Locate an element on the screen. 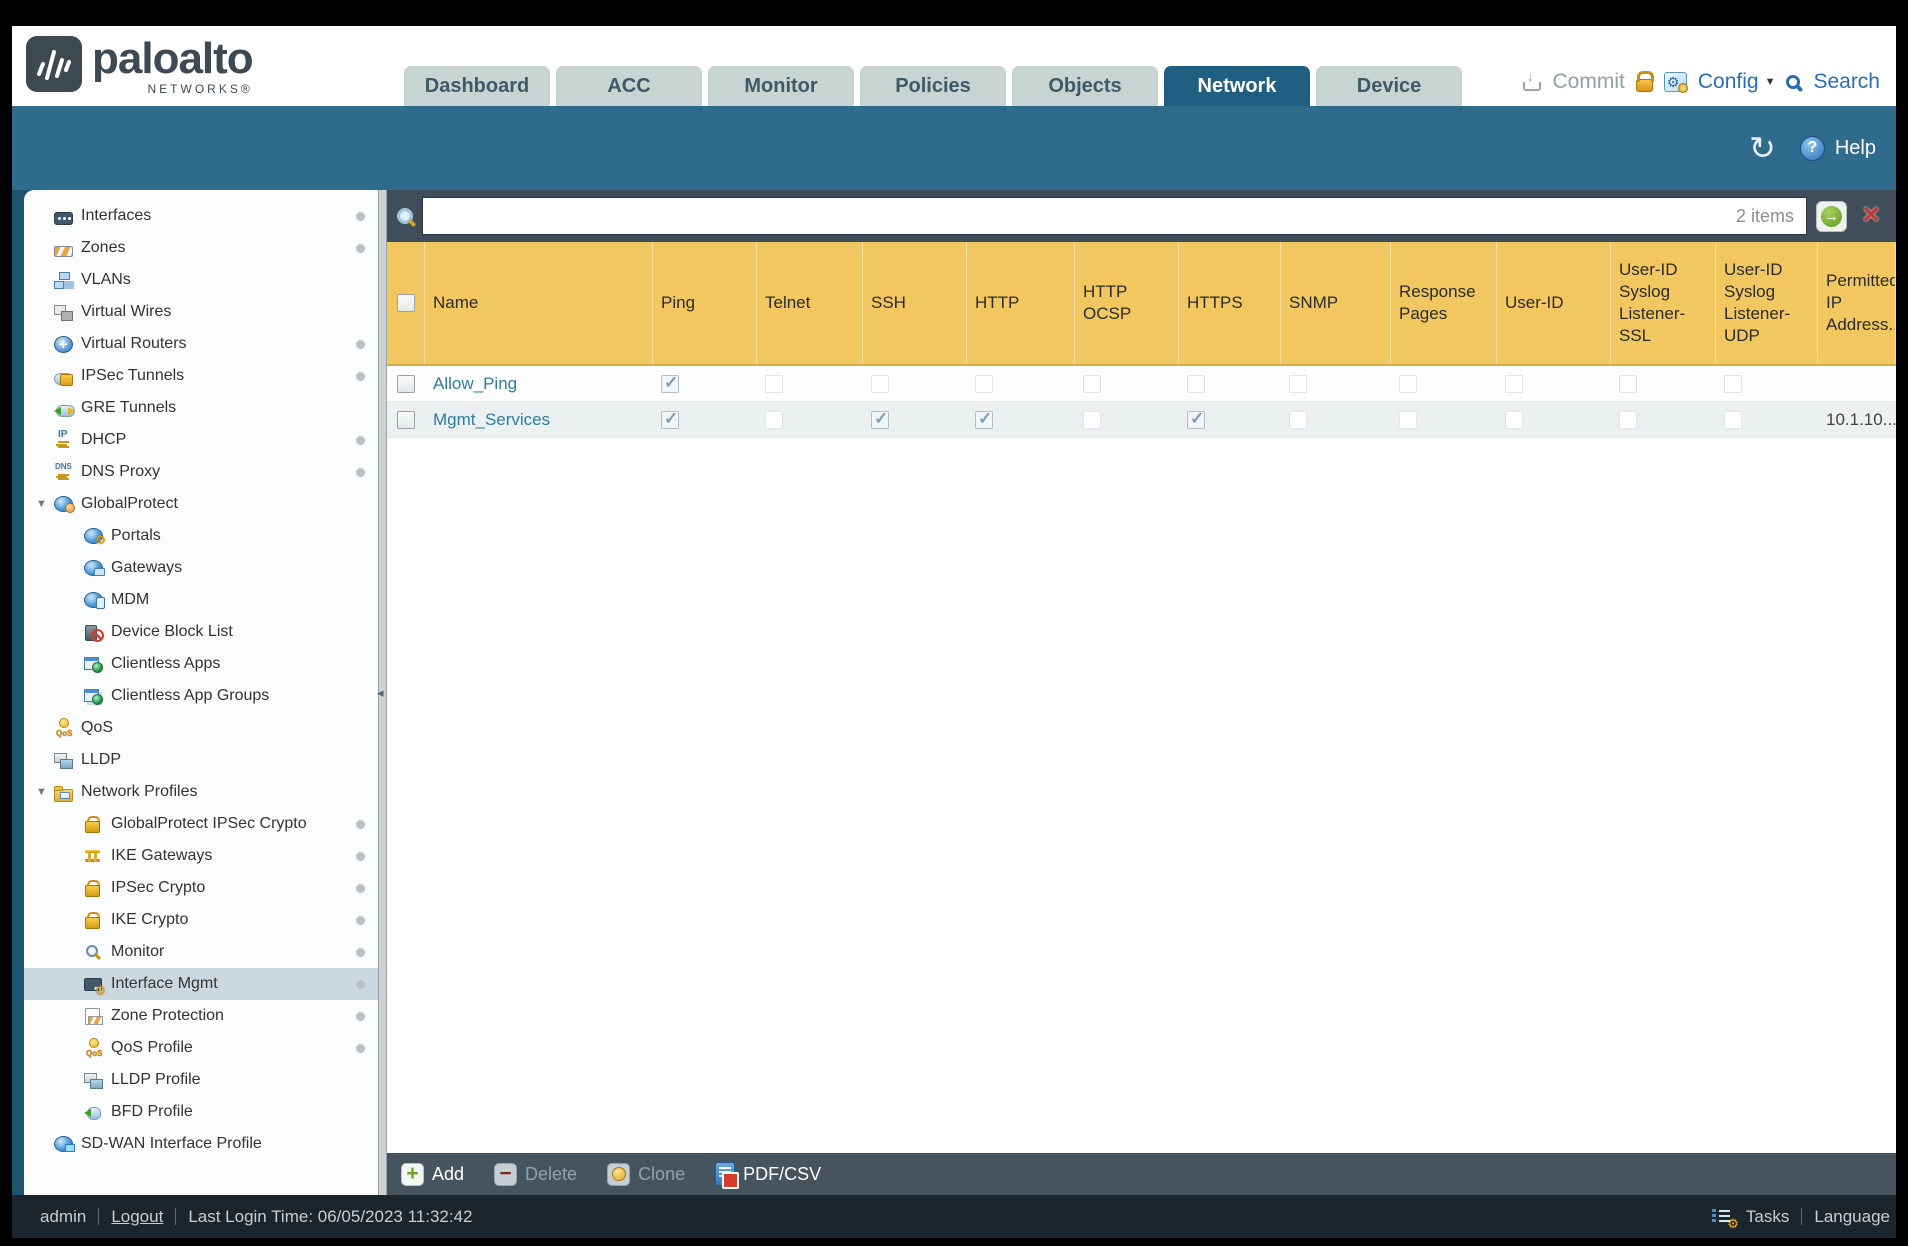  column-header-ssh: SSH is located at coordinates (915, 303).